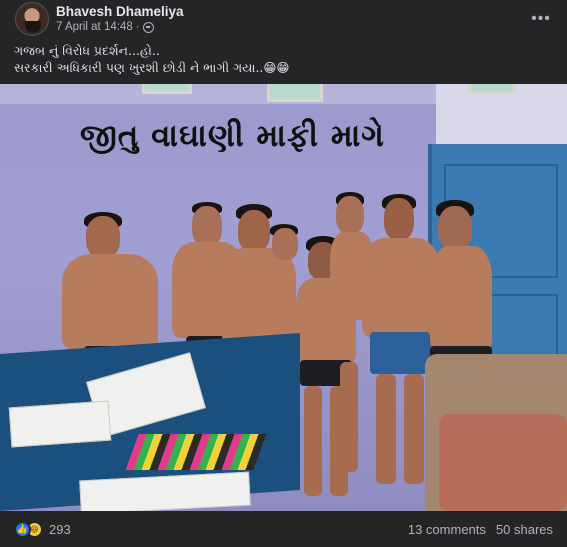  Describe the element at coordinates (541, 19) in the screenshot. I see `more-options-button: •••` at that location.